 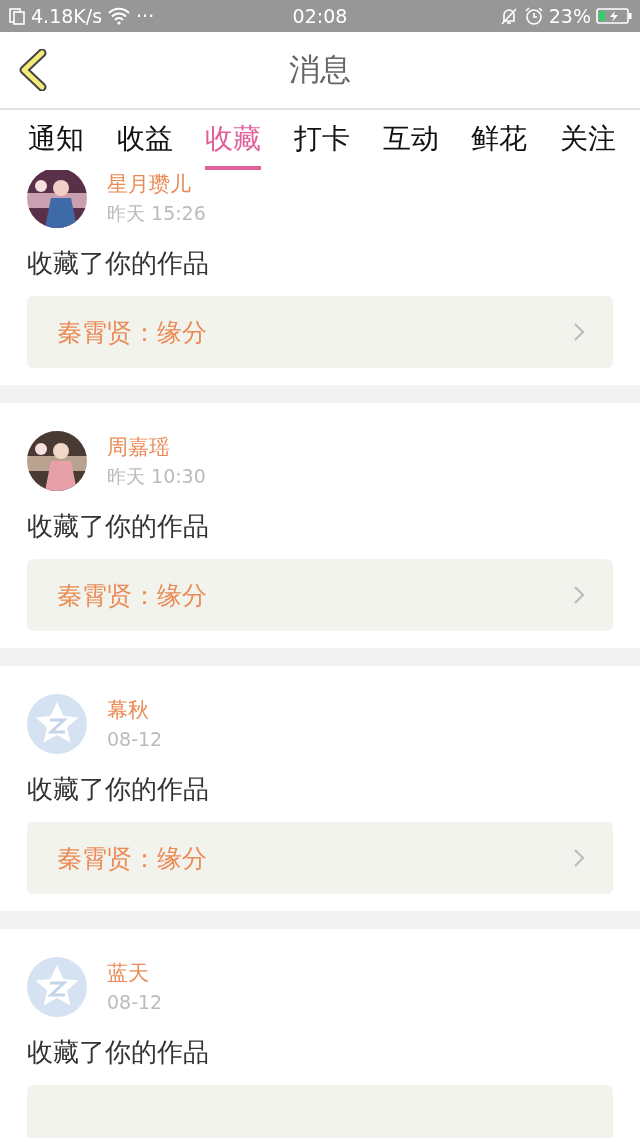 I want to click on clock: 02:08, so click(x=320, y=16).